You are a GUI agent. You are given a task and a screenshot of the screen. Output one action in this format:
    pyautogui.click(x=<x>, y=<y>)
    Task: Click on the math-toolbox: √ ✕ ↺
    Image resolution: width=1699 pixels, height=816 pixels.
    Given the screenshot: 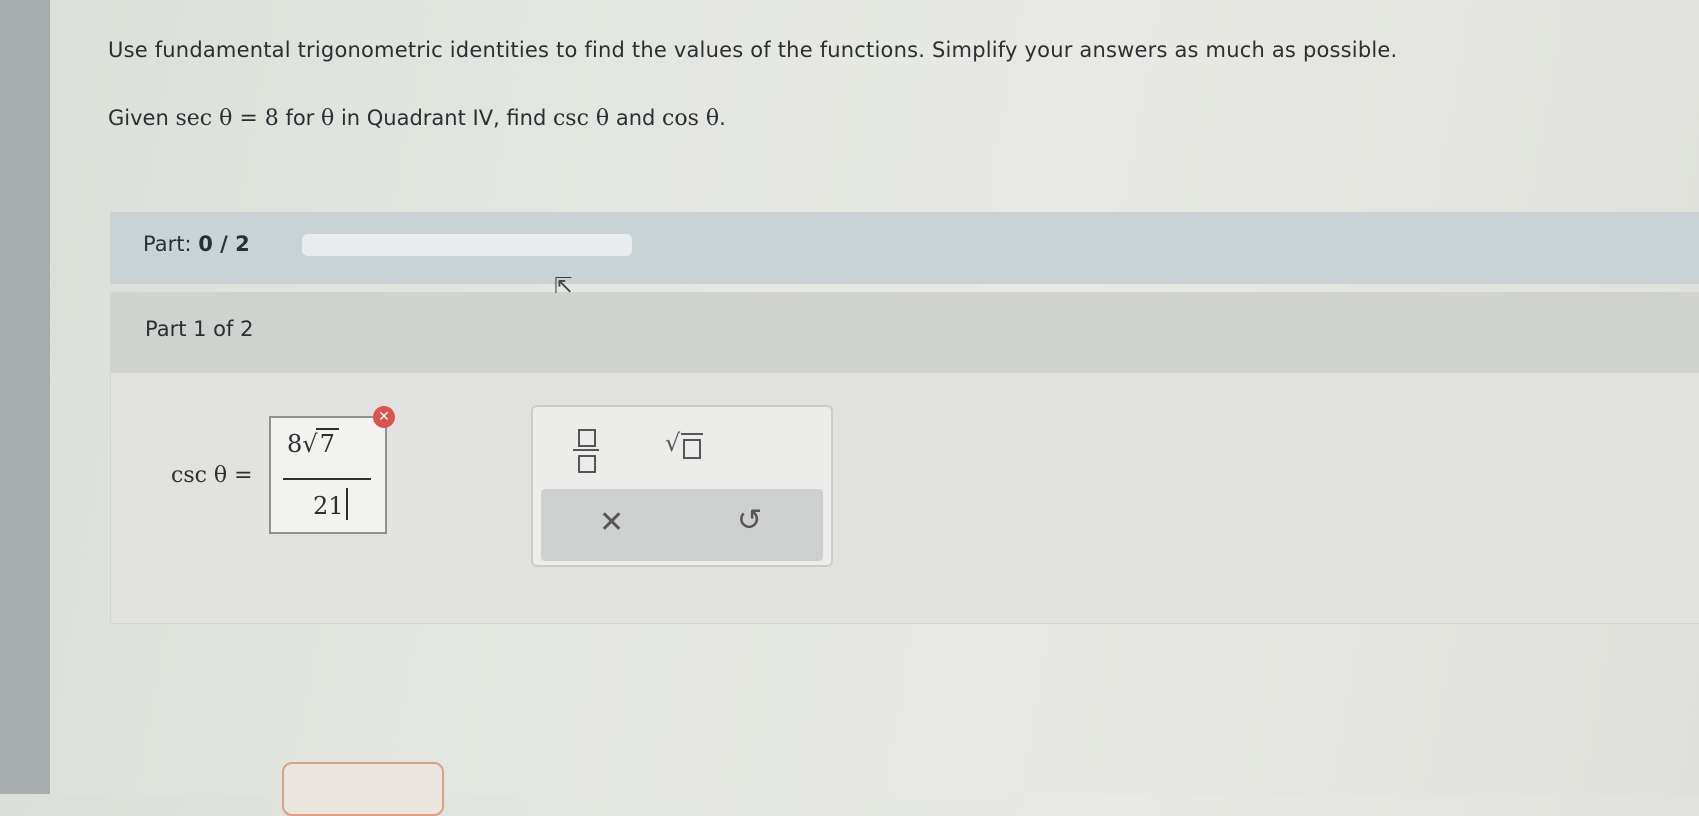 What is the action you would take?
    pyautogui.click(x=682, y=486)
    